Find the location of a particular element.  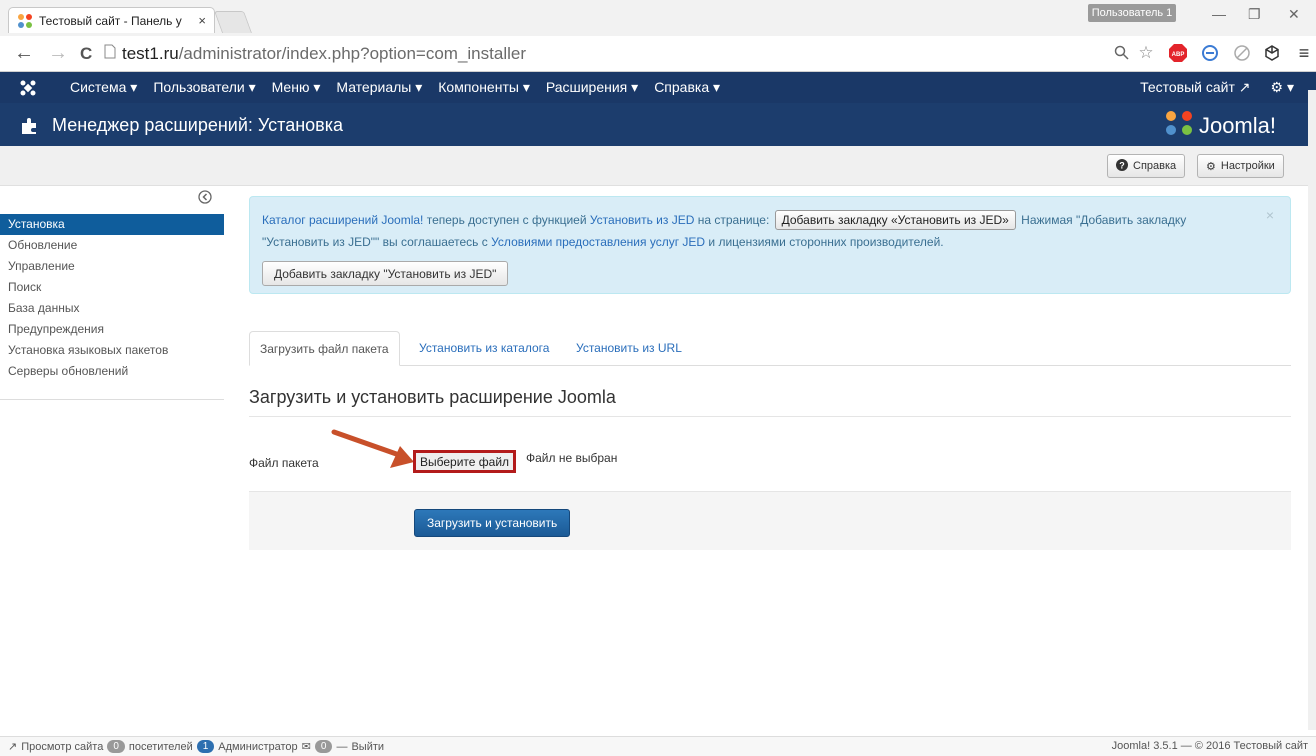

browser-tab-title: Тестовый сайт - Панель у is located at coordinates (110, 20).